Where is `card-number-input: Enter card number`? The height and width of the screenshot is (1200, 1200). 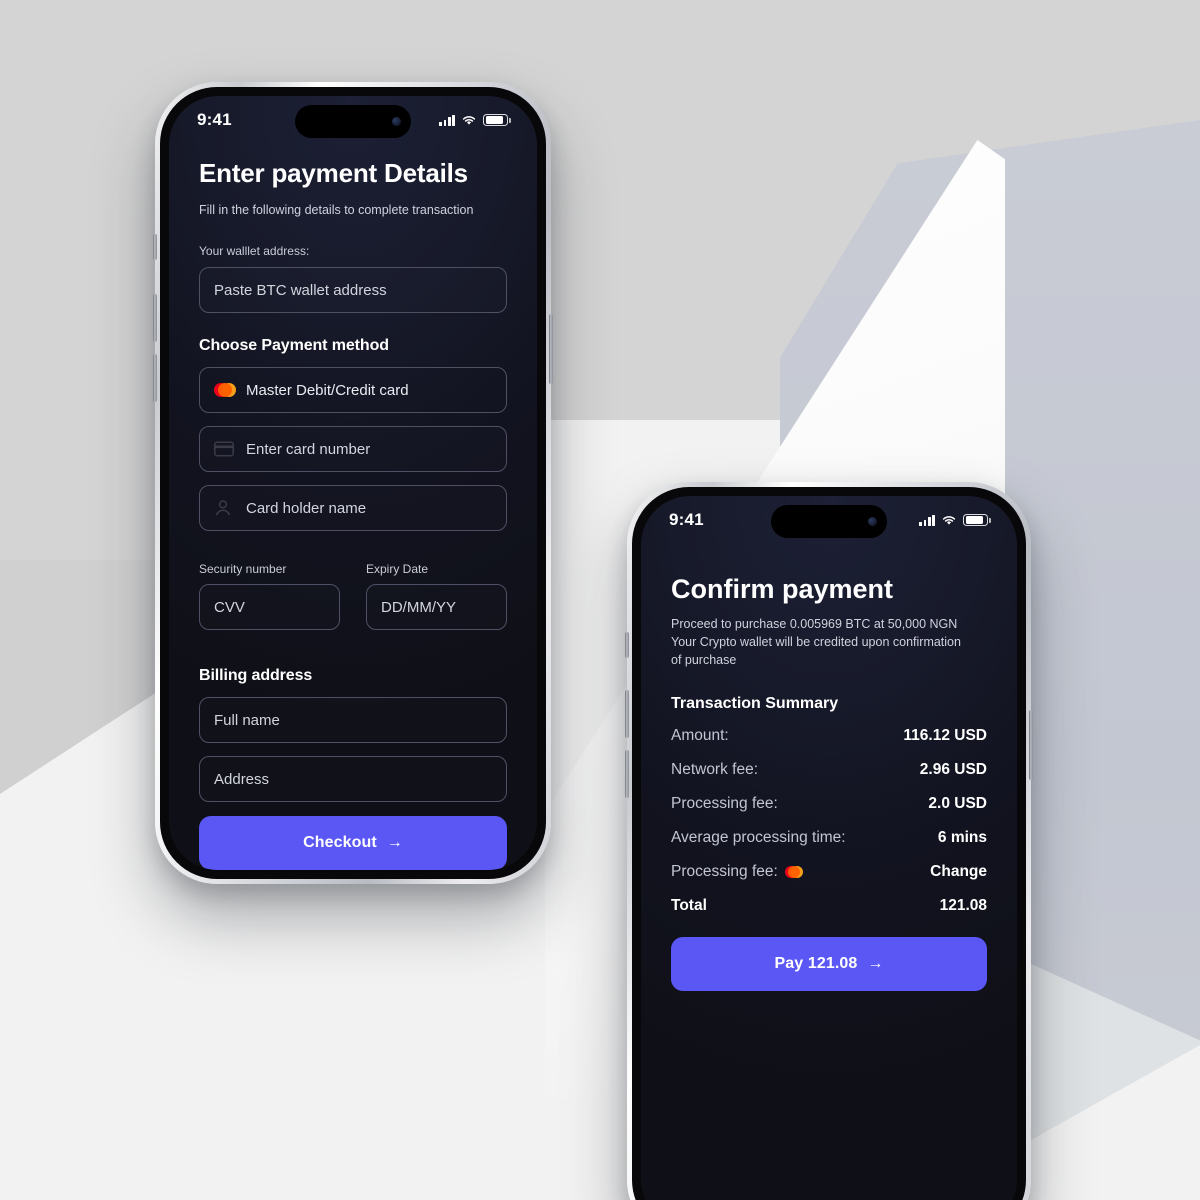
card-number-input: Enter card number is located at coordinates (353, 449).